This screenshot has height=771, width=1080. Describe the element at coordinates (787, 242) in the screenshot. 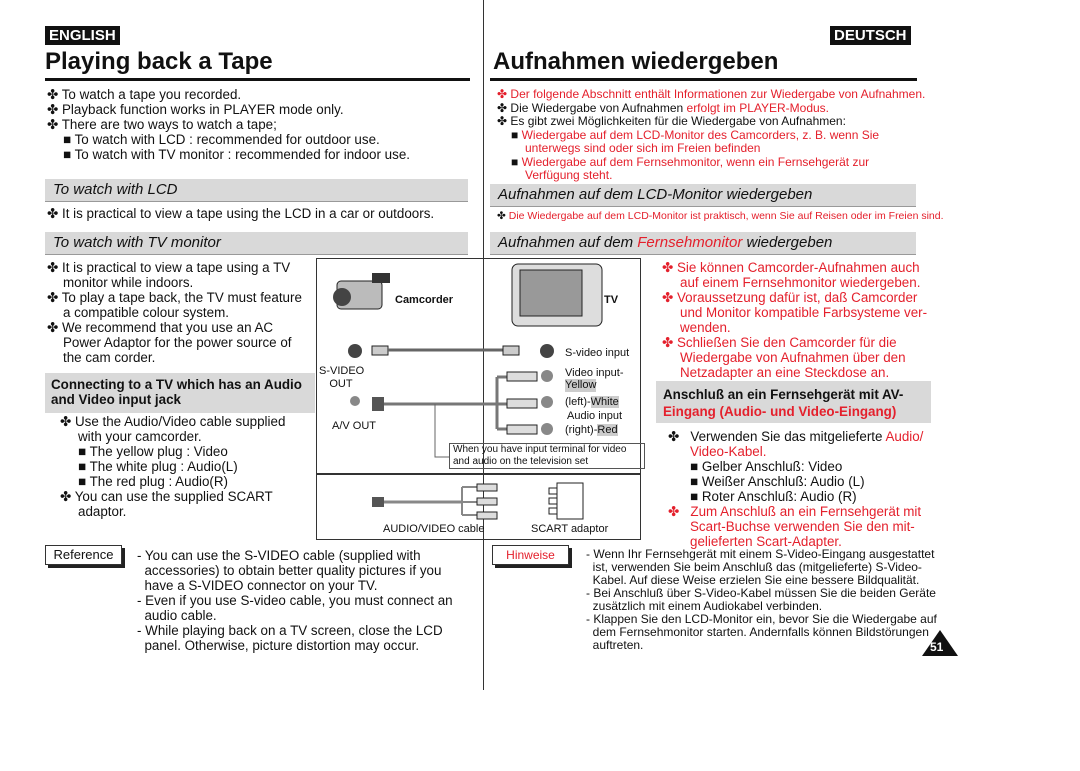

I see `section-title-part: wiedergeben` at that location.